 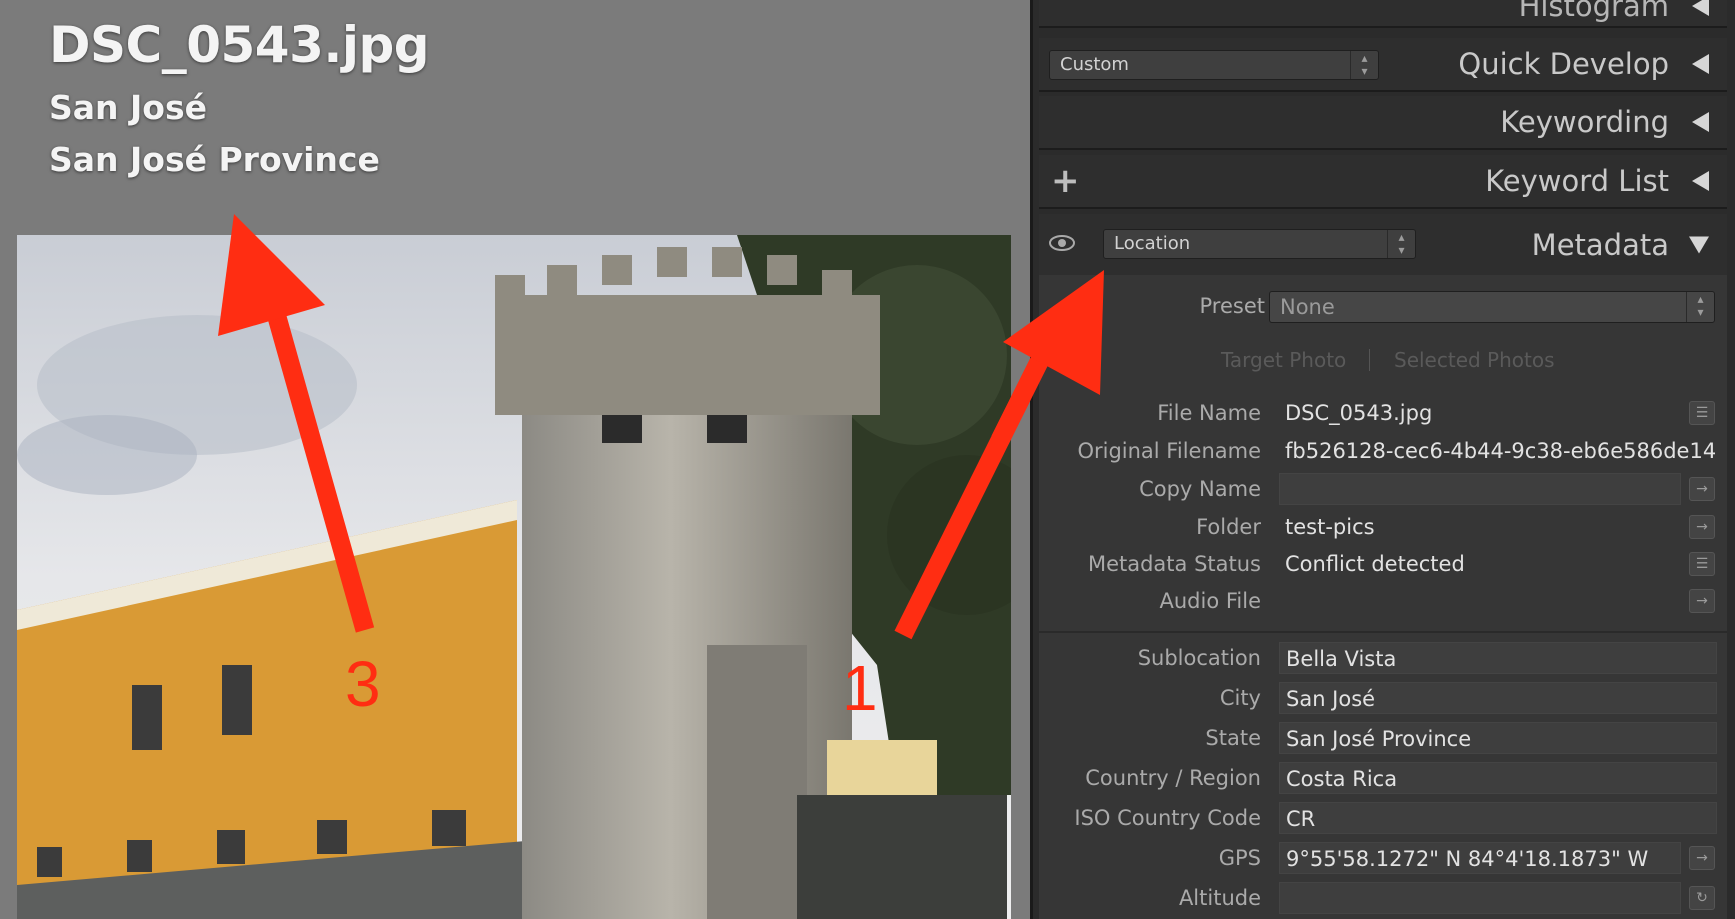 What do you see at coordinates (1480, 898) in the screenshot?
I see `altitude-value` at bounding box center [1480, 898].